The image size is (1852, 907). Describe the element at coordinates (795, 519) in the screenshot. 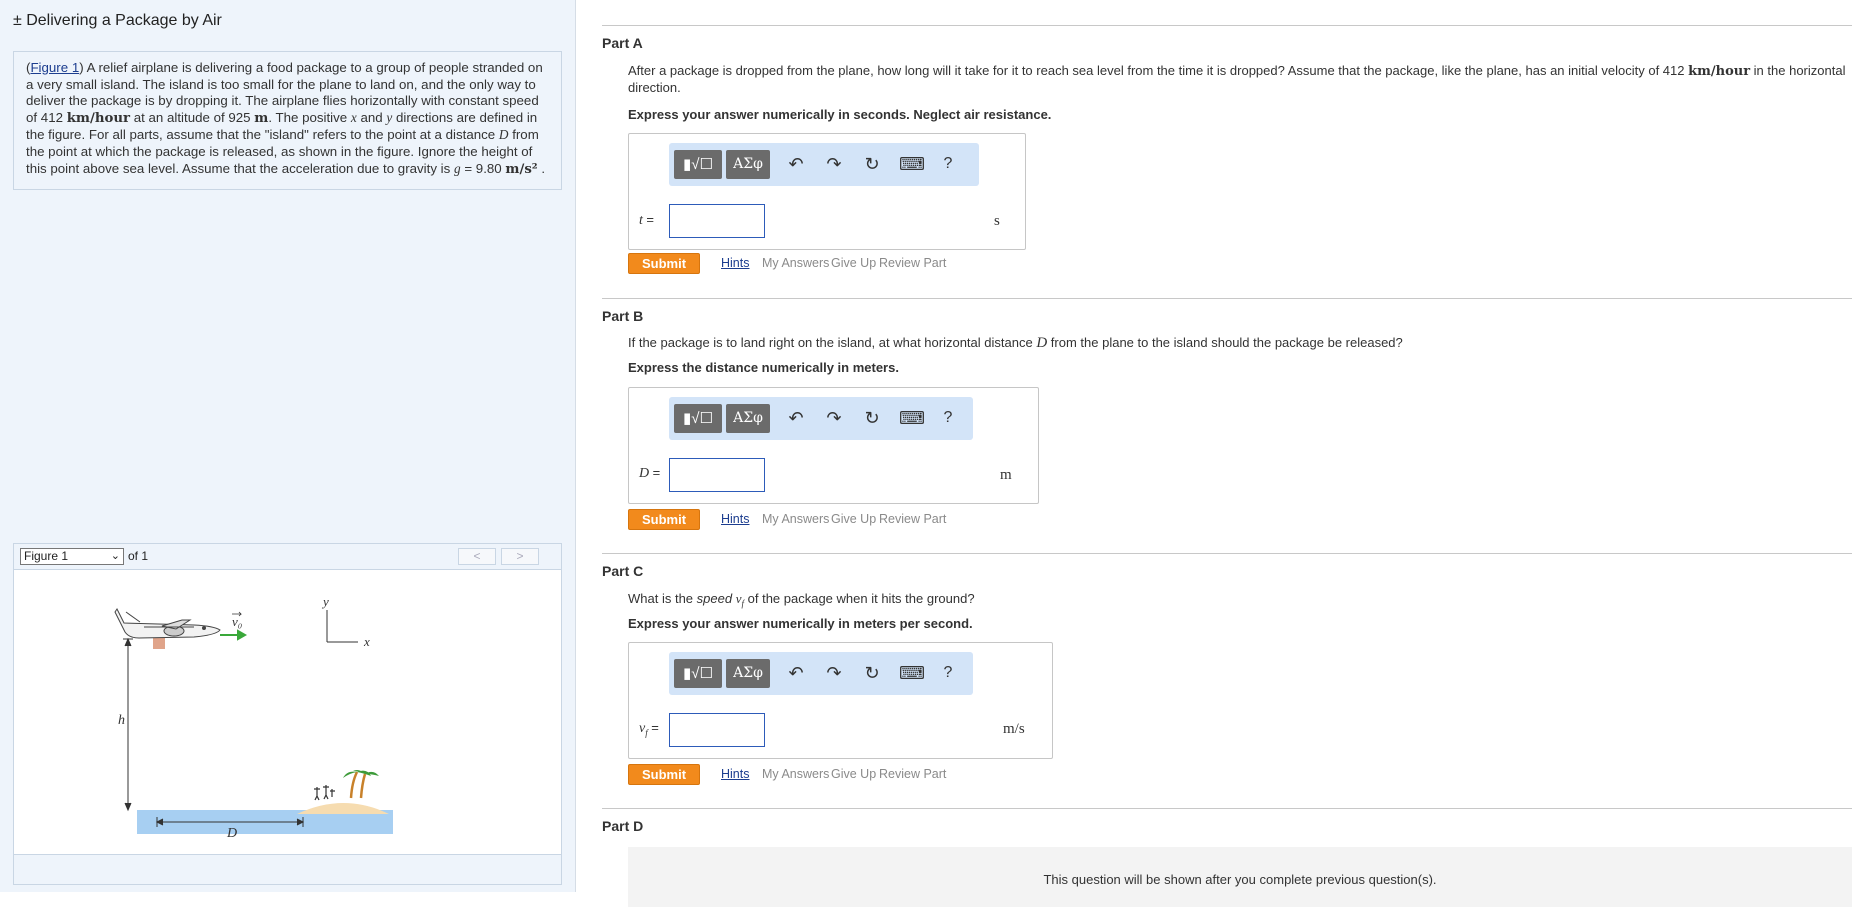

I see `part-b-my-answers-link: My Answers` at that location.